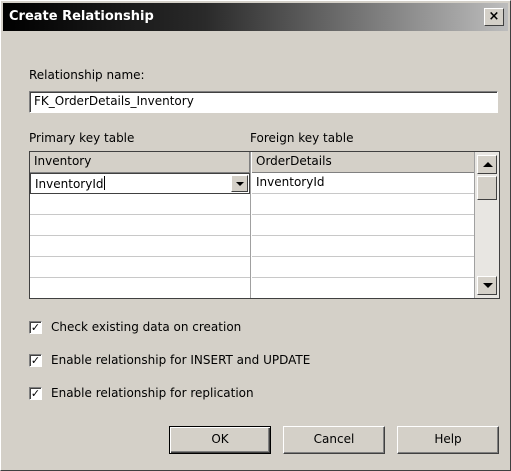 The image size is (511, 471). What do you see at coordinates (69, 184) in the screenshot?
I see `primary-key-cell-value: InventoryId` at bounding box center [69, 184].